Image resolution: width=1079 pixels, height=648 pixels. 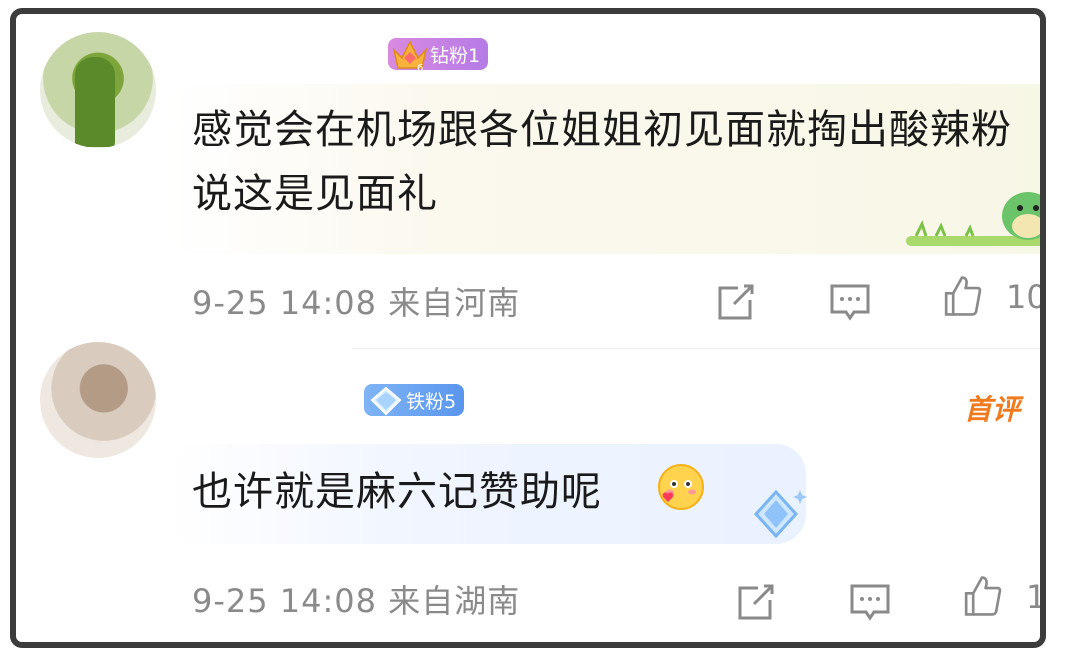 I want to click on comment-meta: 9-25 14:08 来自河南, so click(x=356, y=303).